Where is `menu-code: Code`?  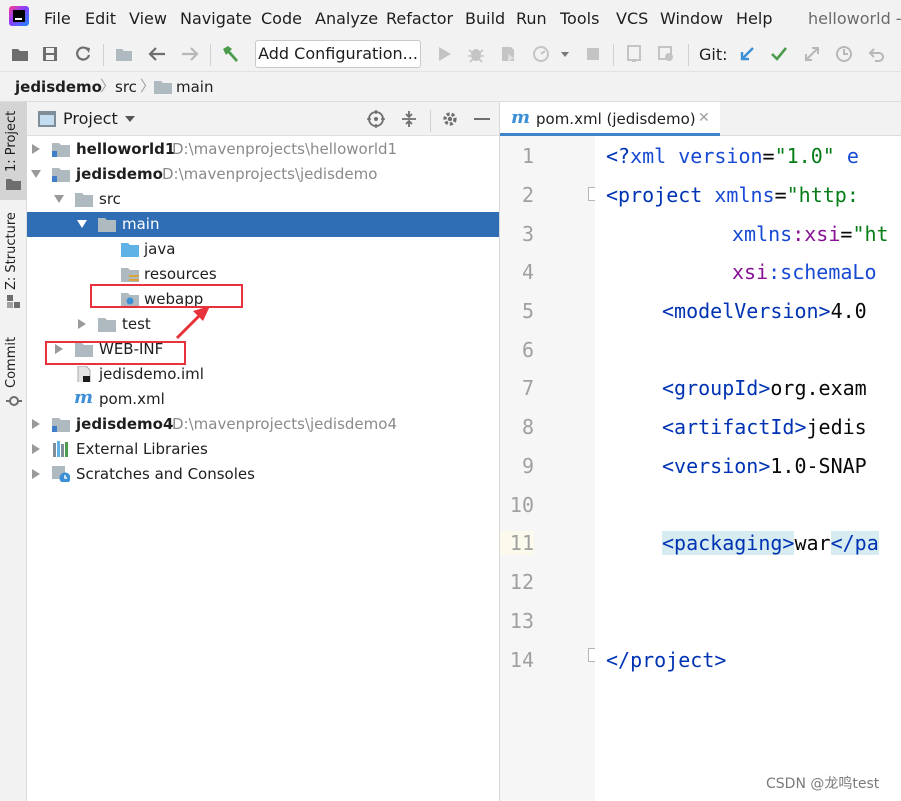 menu-code: Code is located at coordinates (281, 19).